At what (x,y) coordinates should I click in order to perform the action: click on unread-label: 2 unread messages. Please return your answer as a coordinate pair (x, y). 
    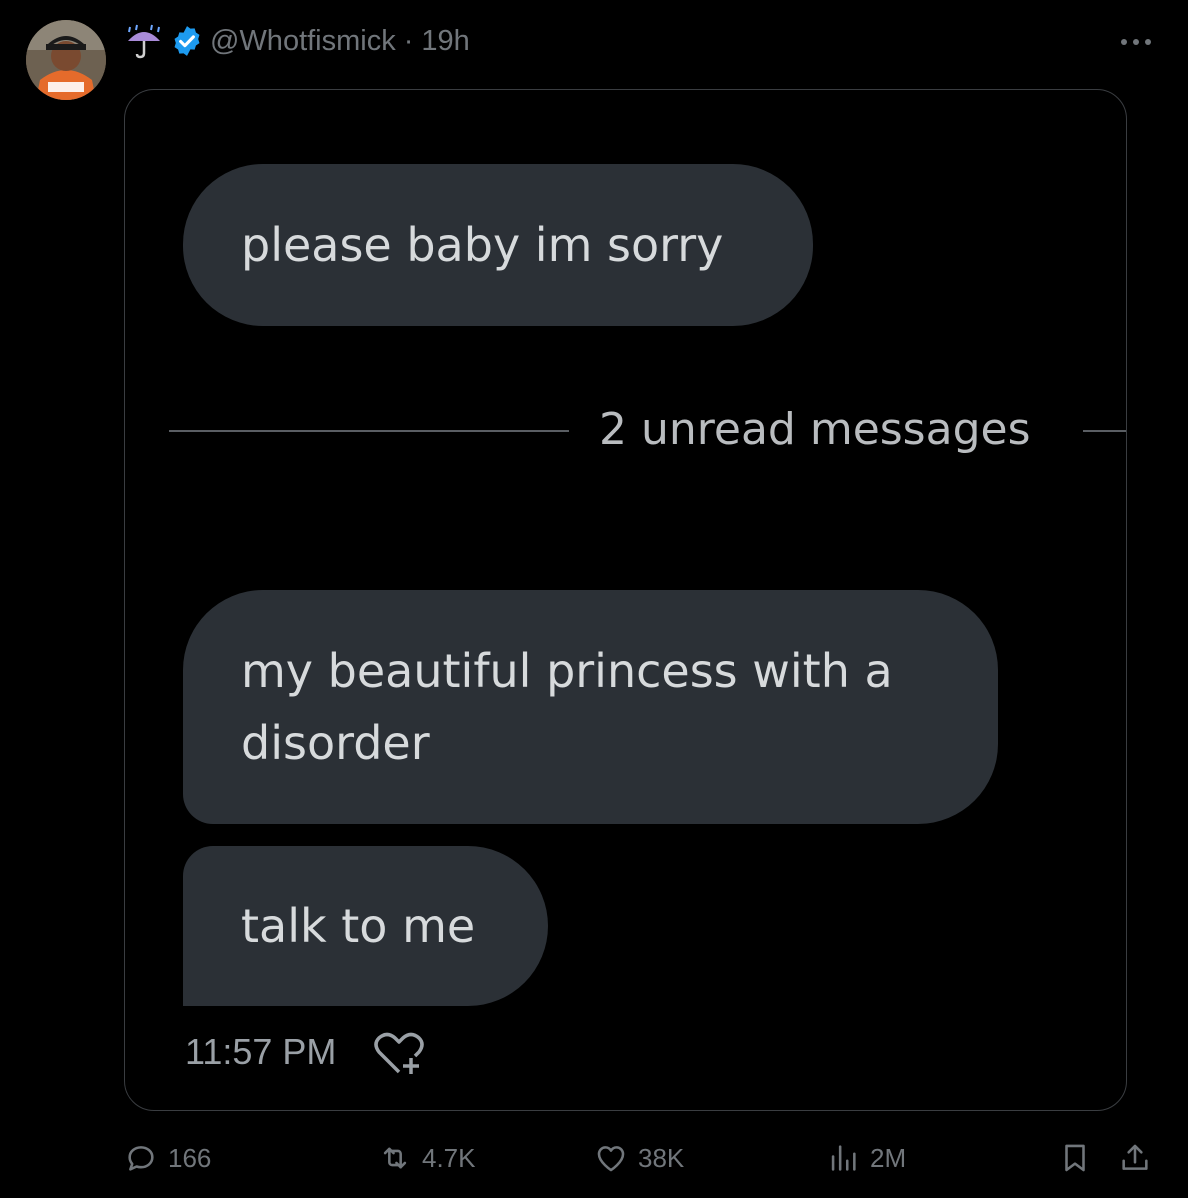
    Looking at the image, I should click on (815, 429).